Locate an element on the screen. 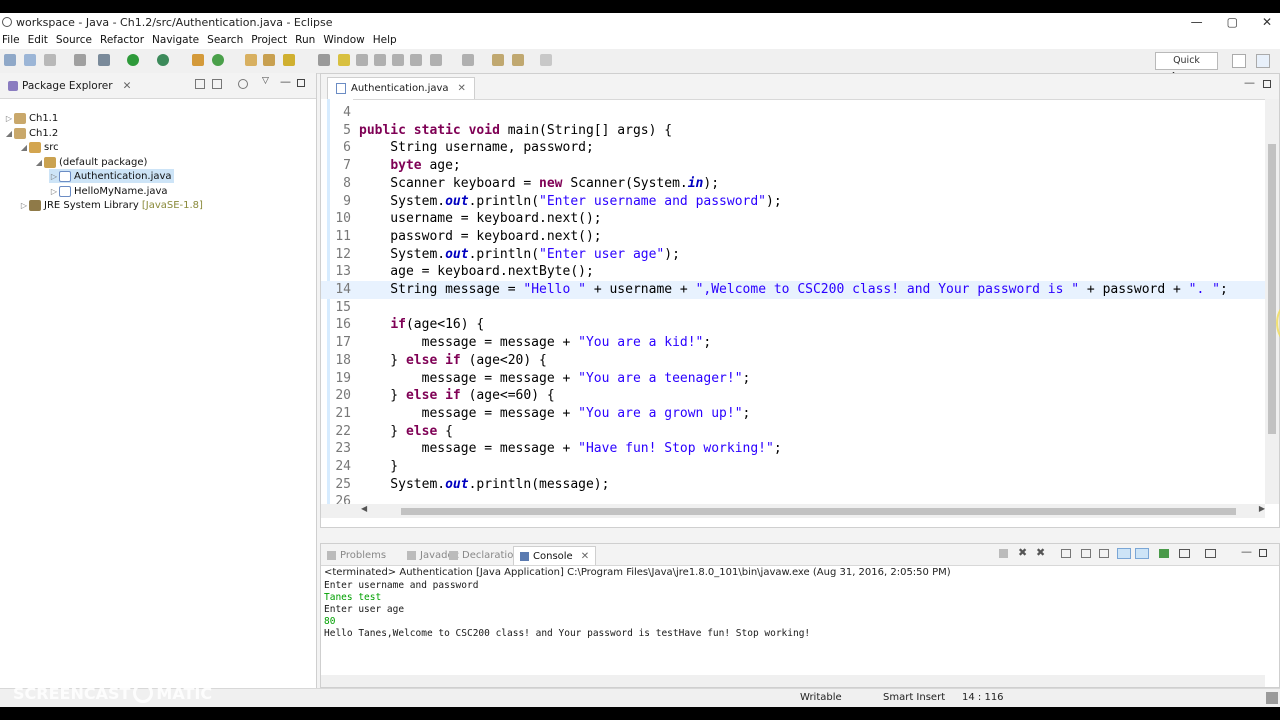  scroll-right-icon: ▶ is located at coordinates (1262, 508).